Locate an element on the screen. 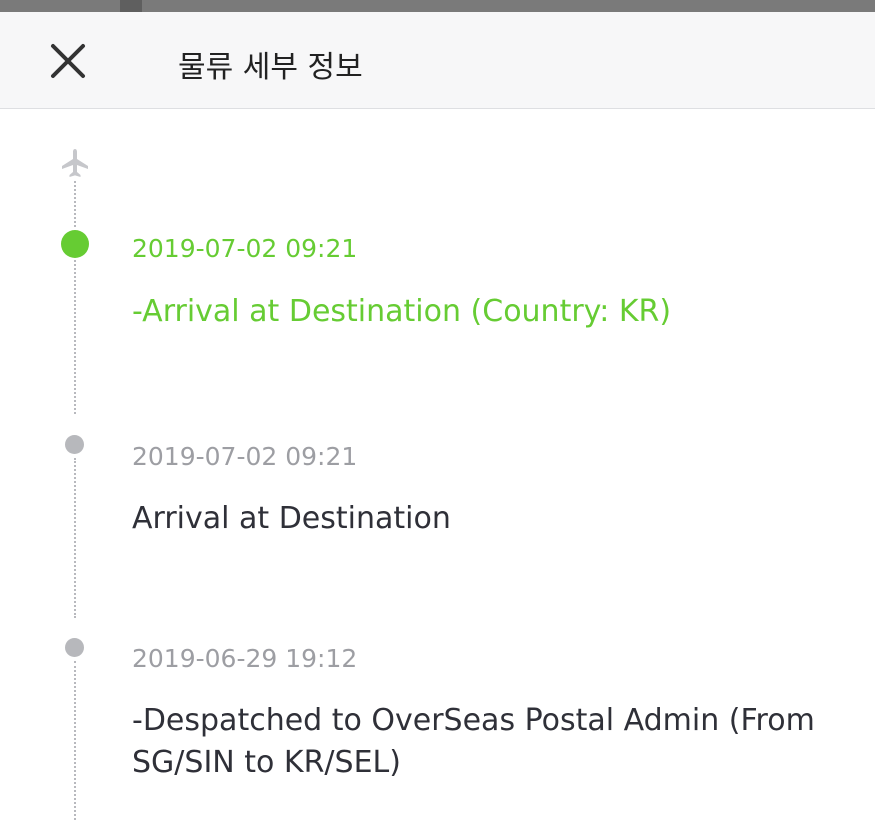 The width and height of the screenshot is (875, 820). timeline-dot-current is located at coordinates (75, 244).